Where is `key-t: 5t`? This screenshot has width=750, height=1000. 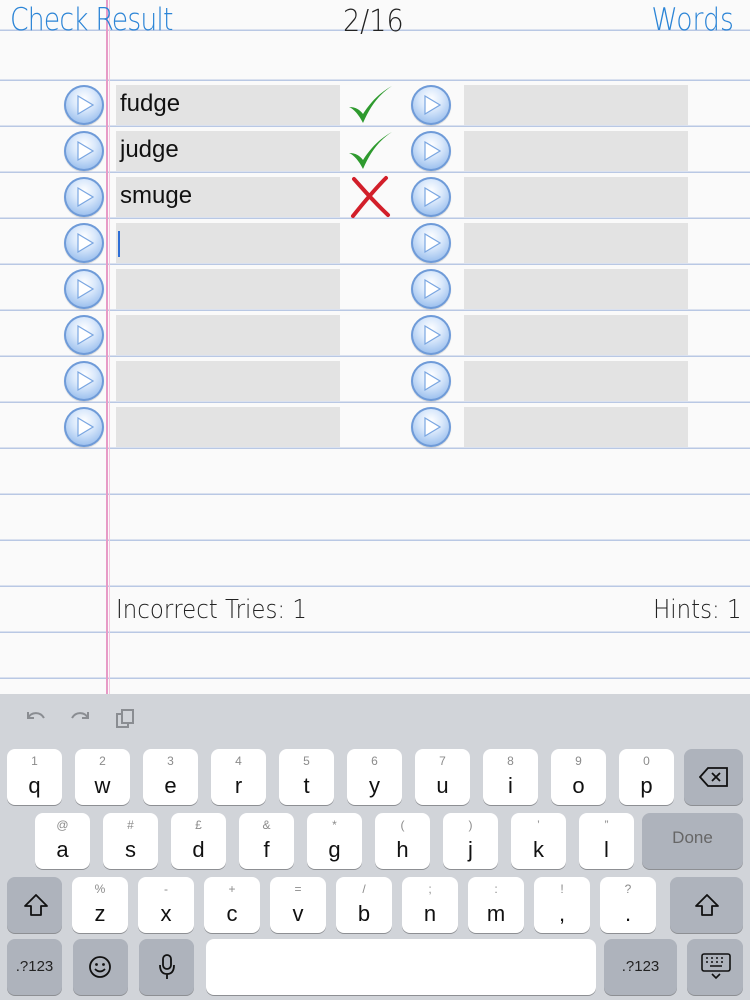 key-t: 5t is located at coordinates (306, 777).